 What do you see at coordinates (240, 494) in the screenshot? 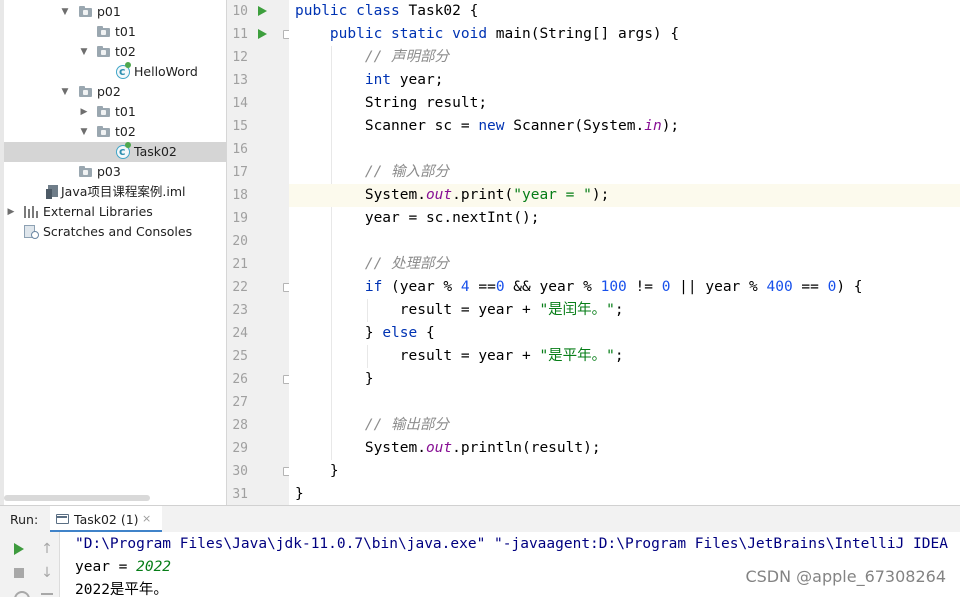
I see `line-number: 31` at bounding box center [240, 494].